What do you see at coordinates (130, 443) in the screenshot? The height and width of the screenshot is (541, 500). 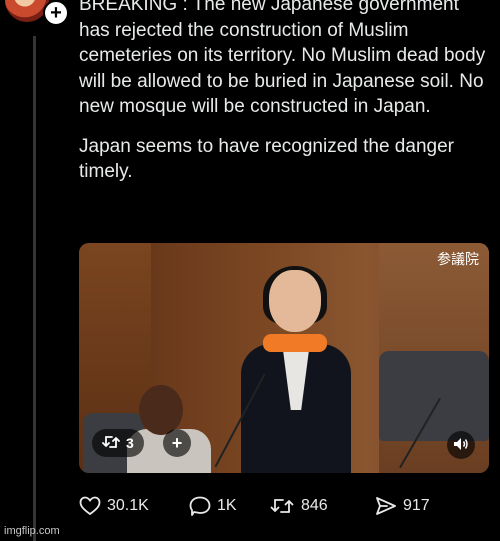 I see `media-count: 3` at bounding box center [130, 443].